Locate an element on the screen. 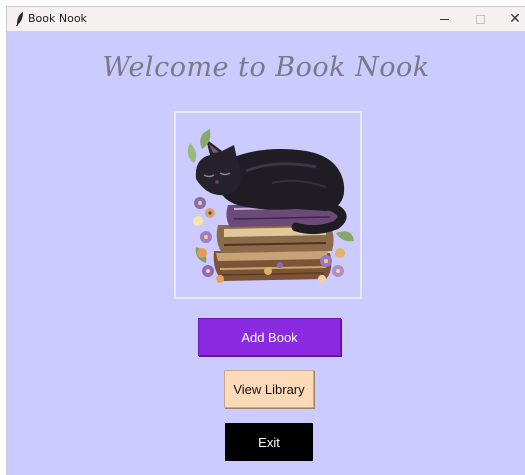  title-bar: Book Nook ✕ is located at coordinates (266, 19).